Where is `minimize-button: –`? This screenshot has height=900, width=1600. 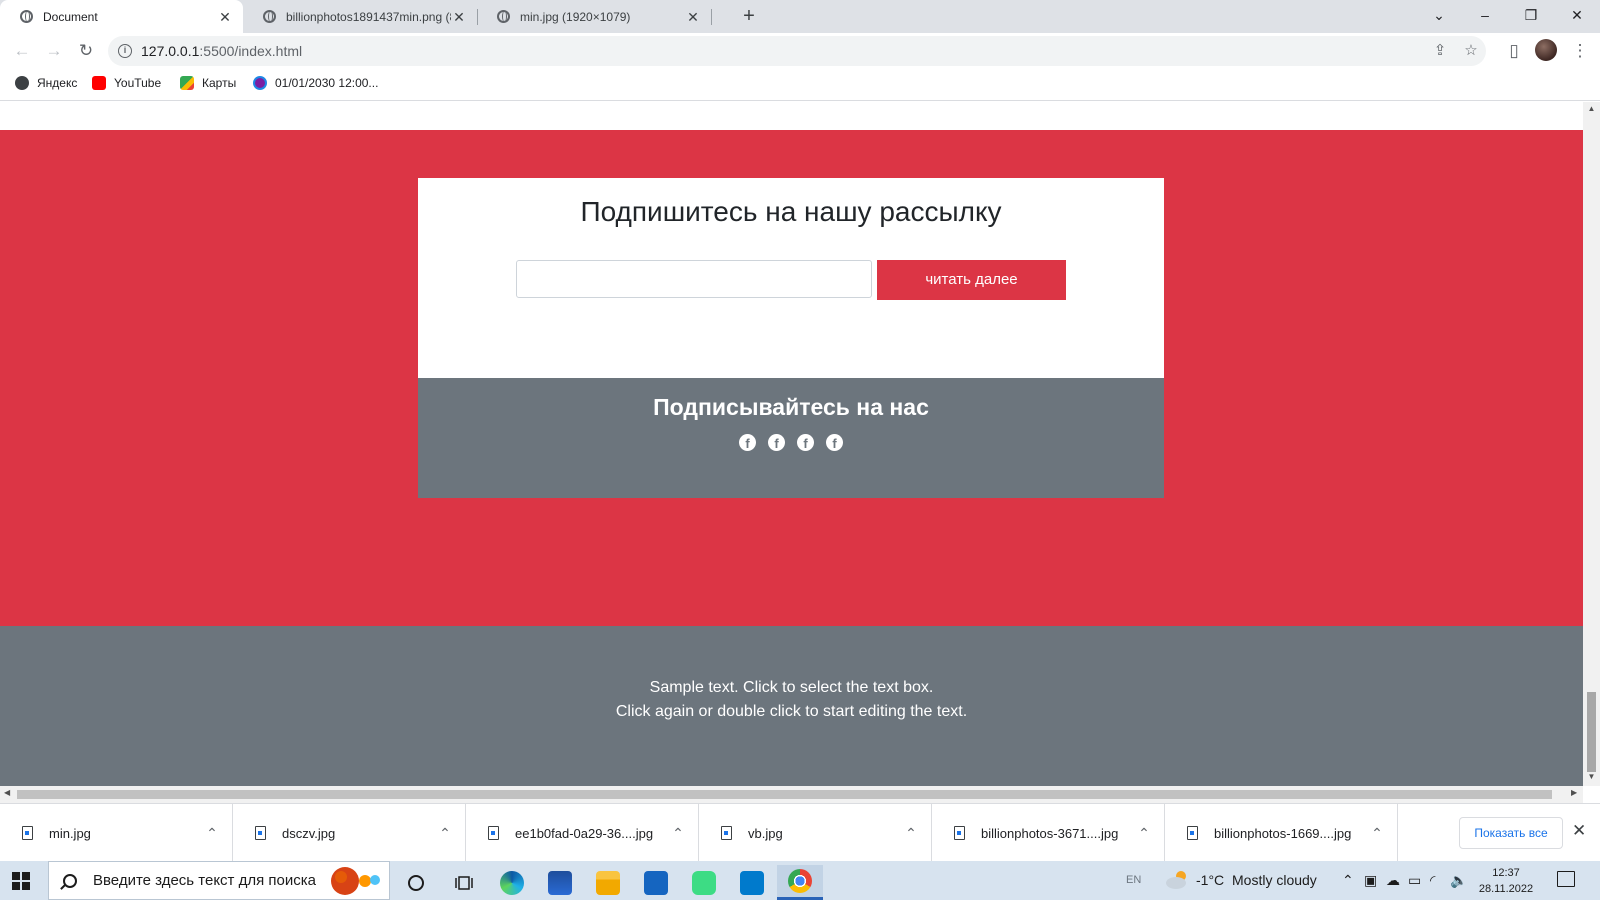
minimize-button: – is located at coordinates (1485, 16).